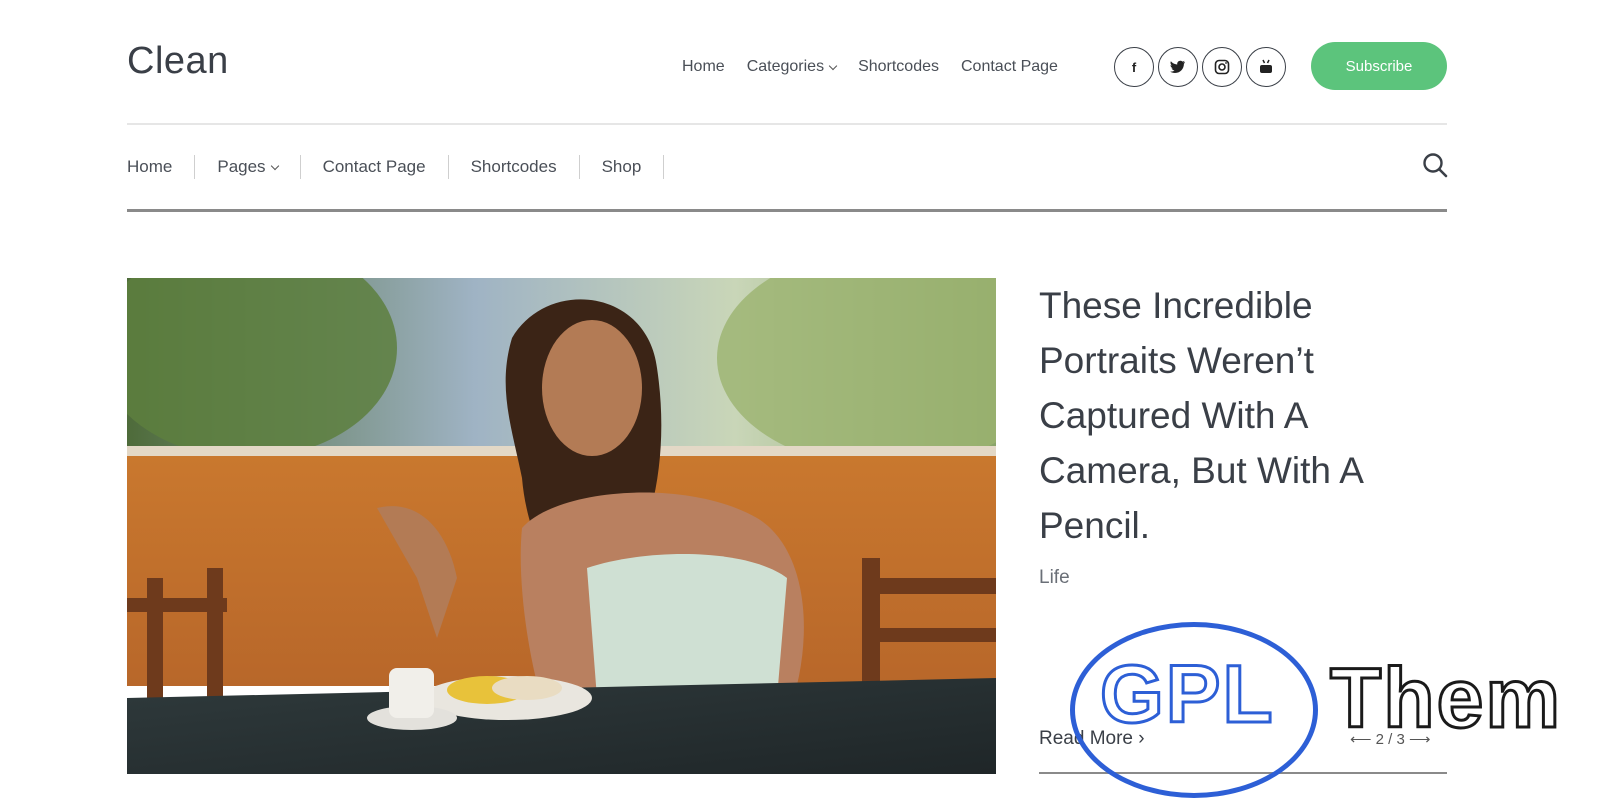 The width and height of the screenshot is (1600, 800). I want to click on top-nav-home: Home, so click(703, 67).